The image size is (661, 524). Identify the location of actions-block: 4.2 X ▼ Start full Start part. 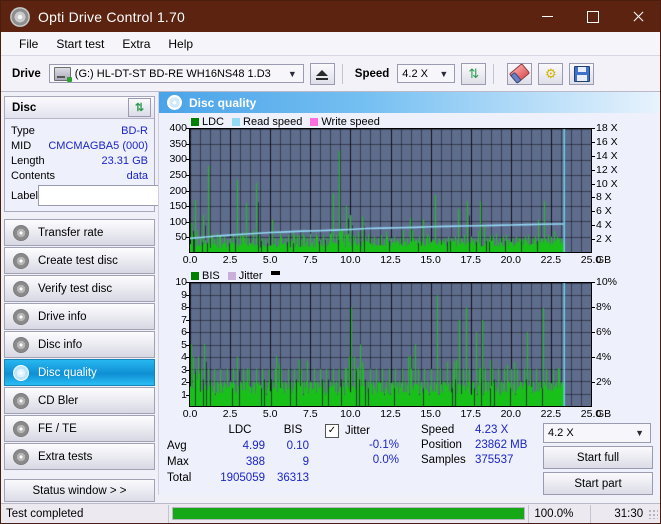
(596, 459).